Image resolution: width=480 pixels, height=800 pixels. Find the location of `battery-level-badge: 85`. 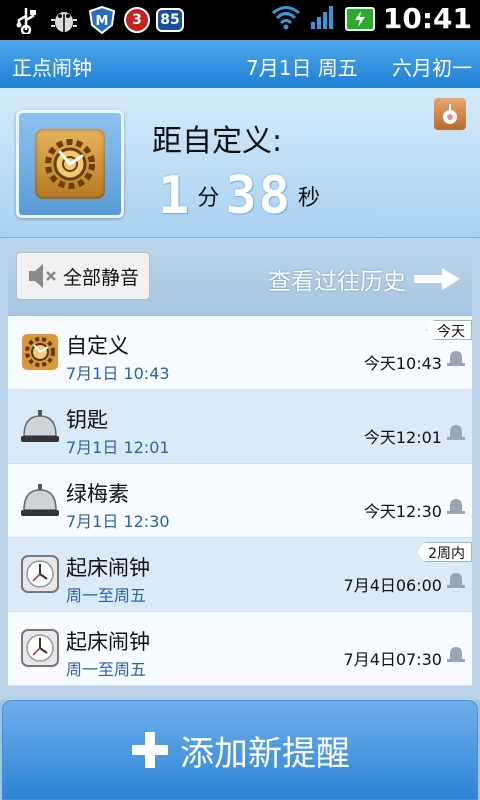

battery-level-badge: 85 is located at coordinates (170, 20).